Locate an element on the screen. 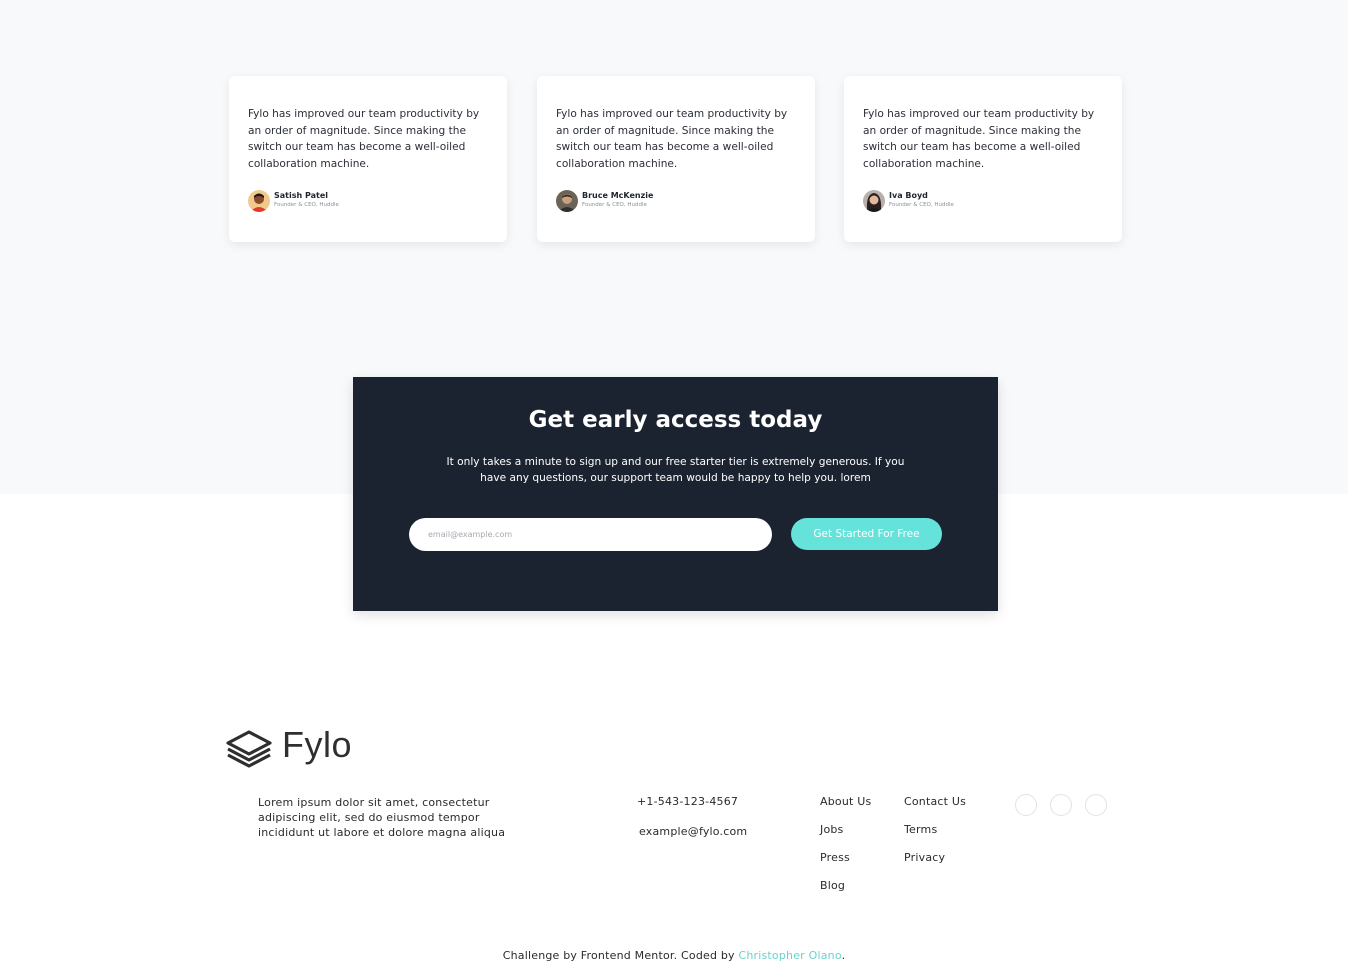 The image size is (1348, 978). twitter-icon is located at coordinates (1061, 805).